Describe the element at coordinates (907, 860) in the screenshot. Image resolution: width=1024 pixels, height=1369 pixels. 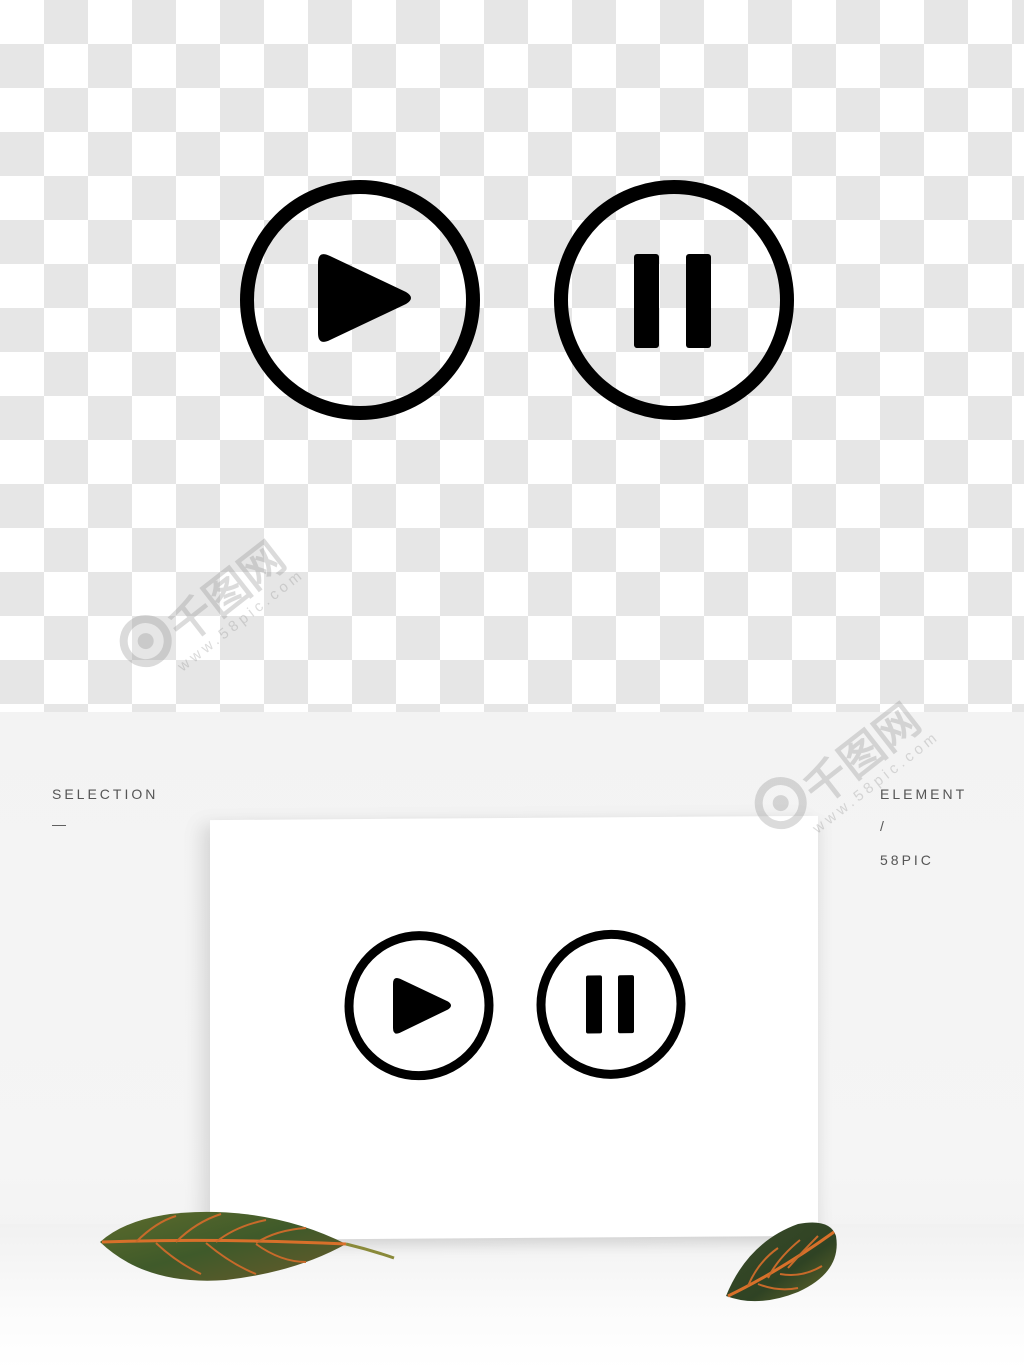
I see `right-caption-line3: 58PIC` at that location.